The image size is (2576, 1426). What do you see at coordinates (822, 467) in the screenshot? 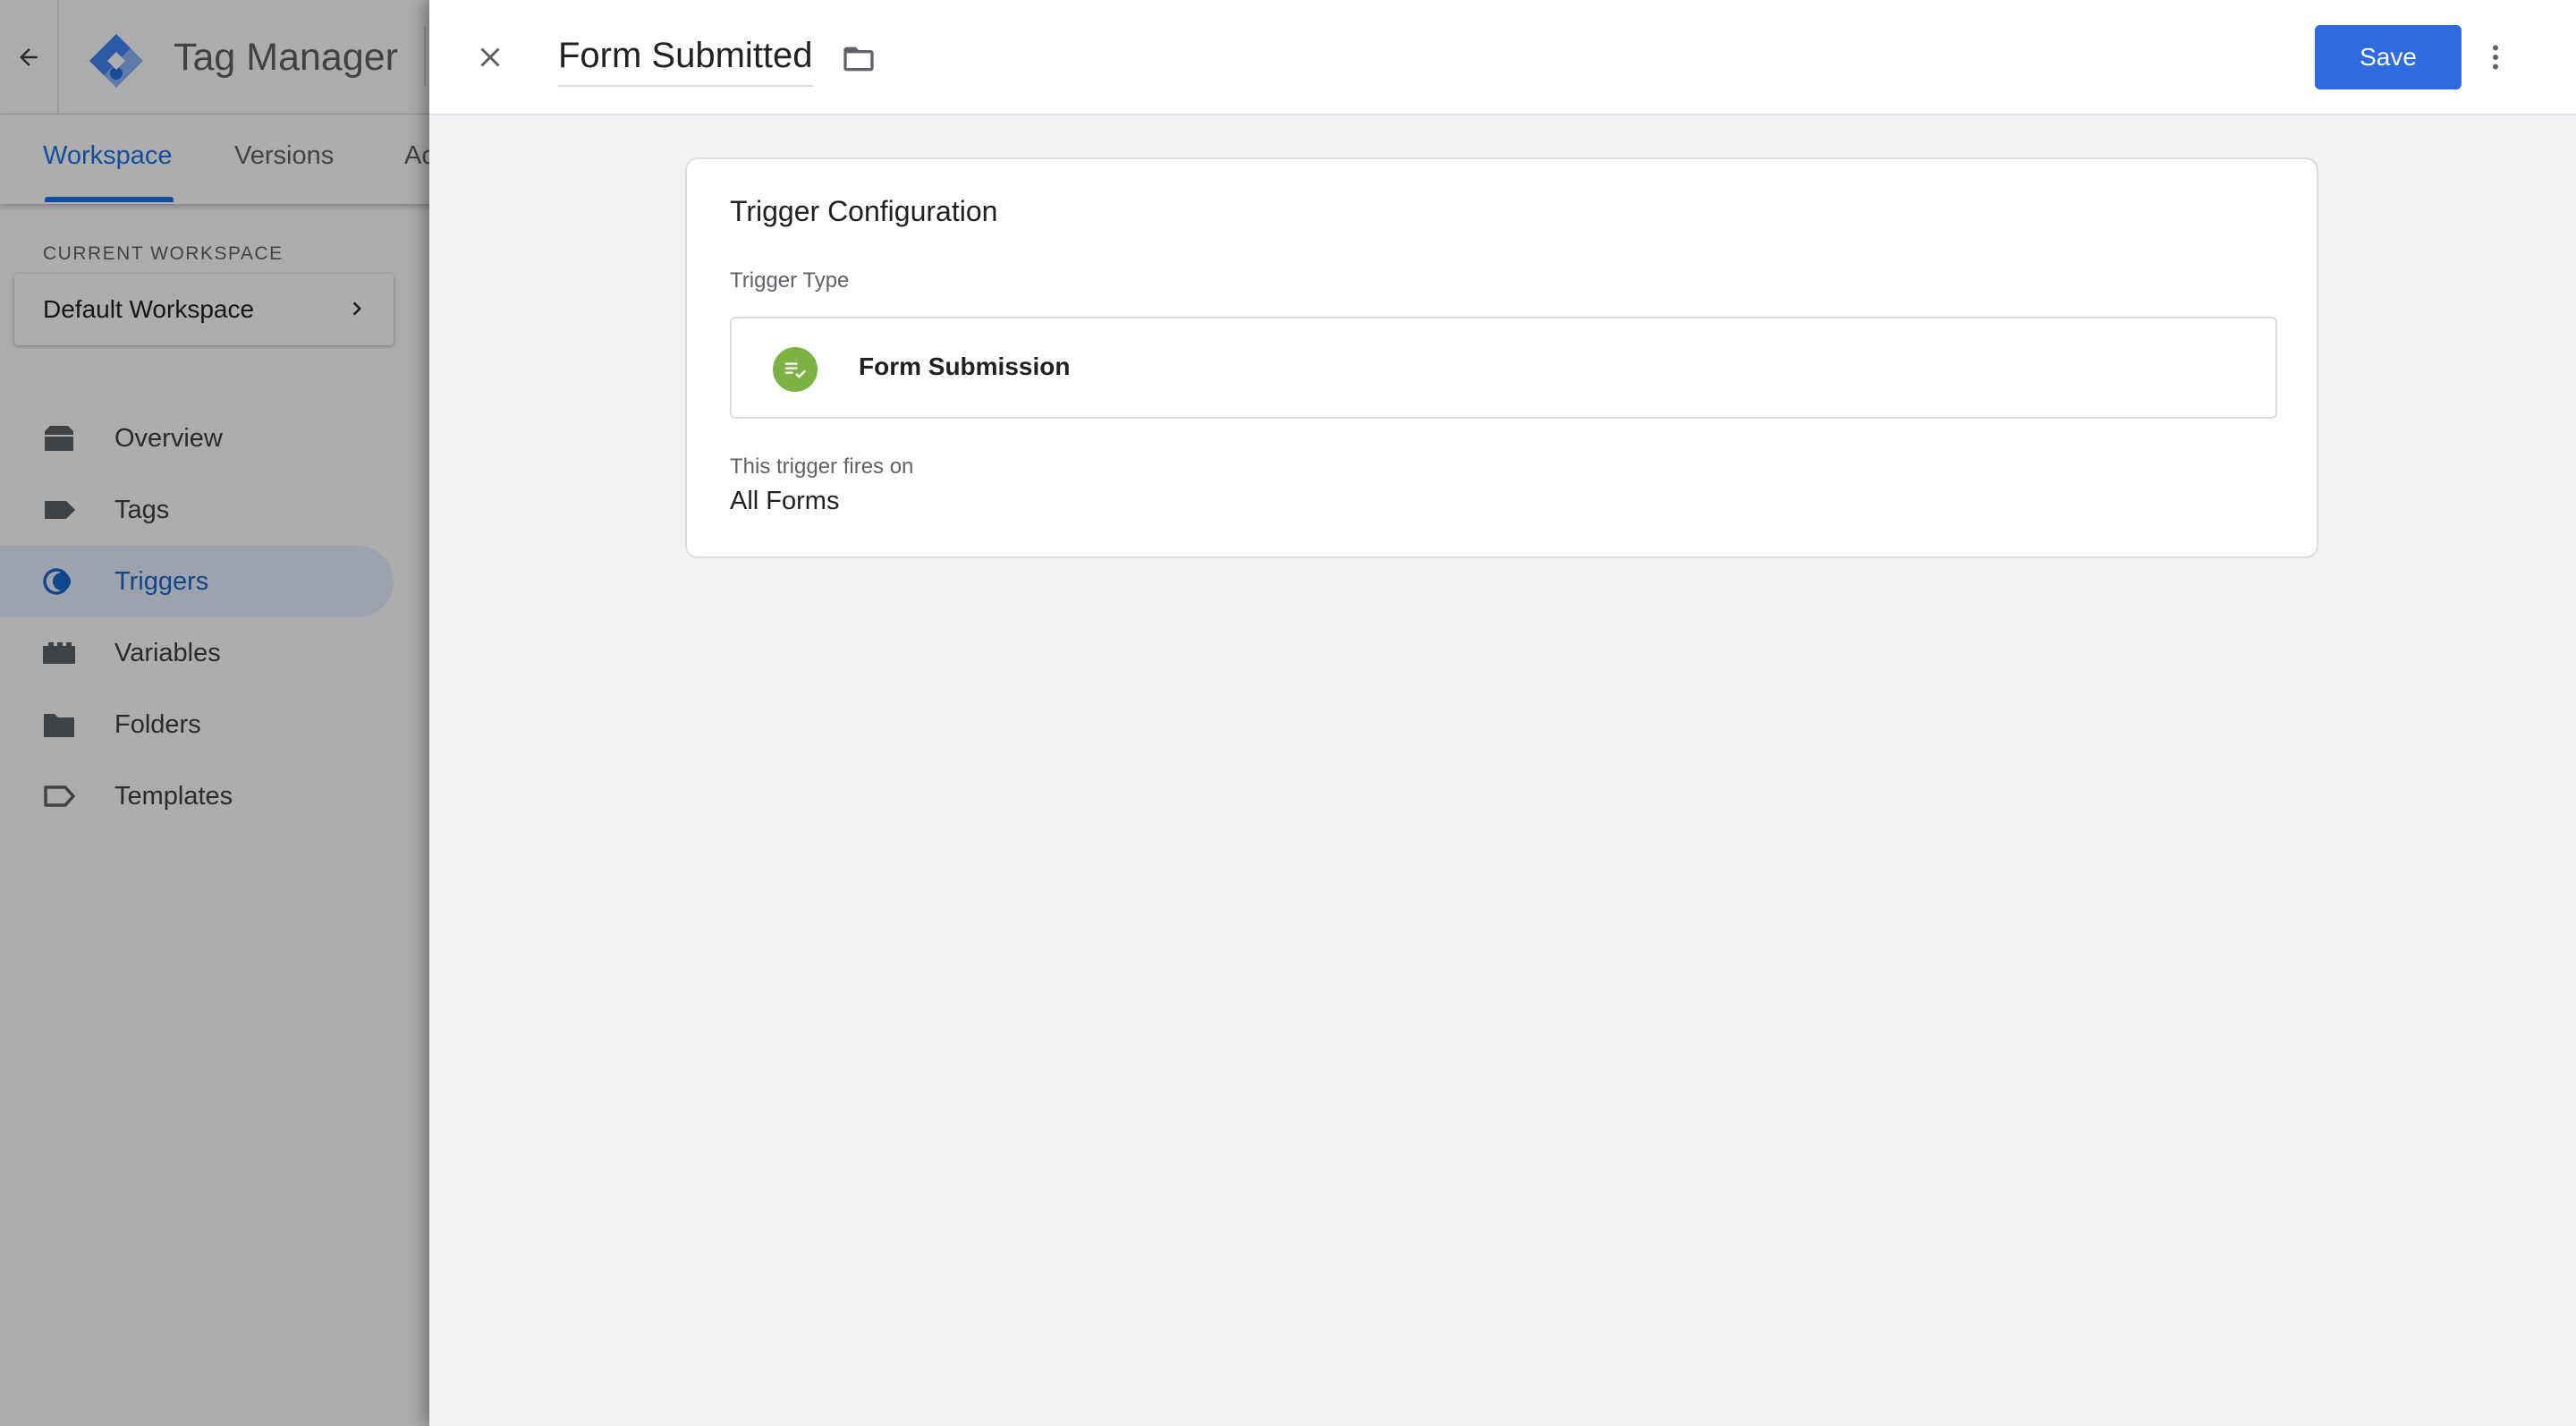
I see `fires-on-label: This trigger fires on` at bounding box center [822, 467].